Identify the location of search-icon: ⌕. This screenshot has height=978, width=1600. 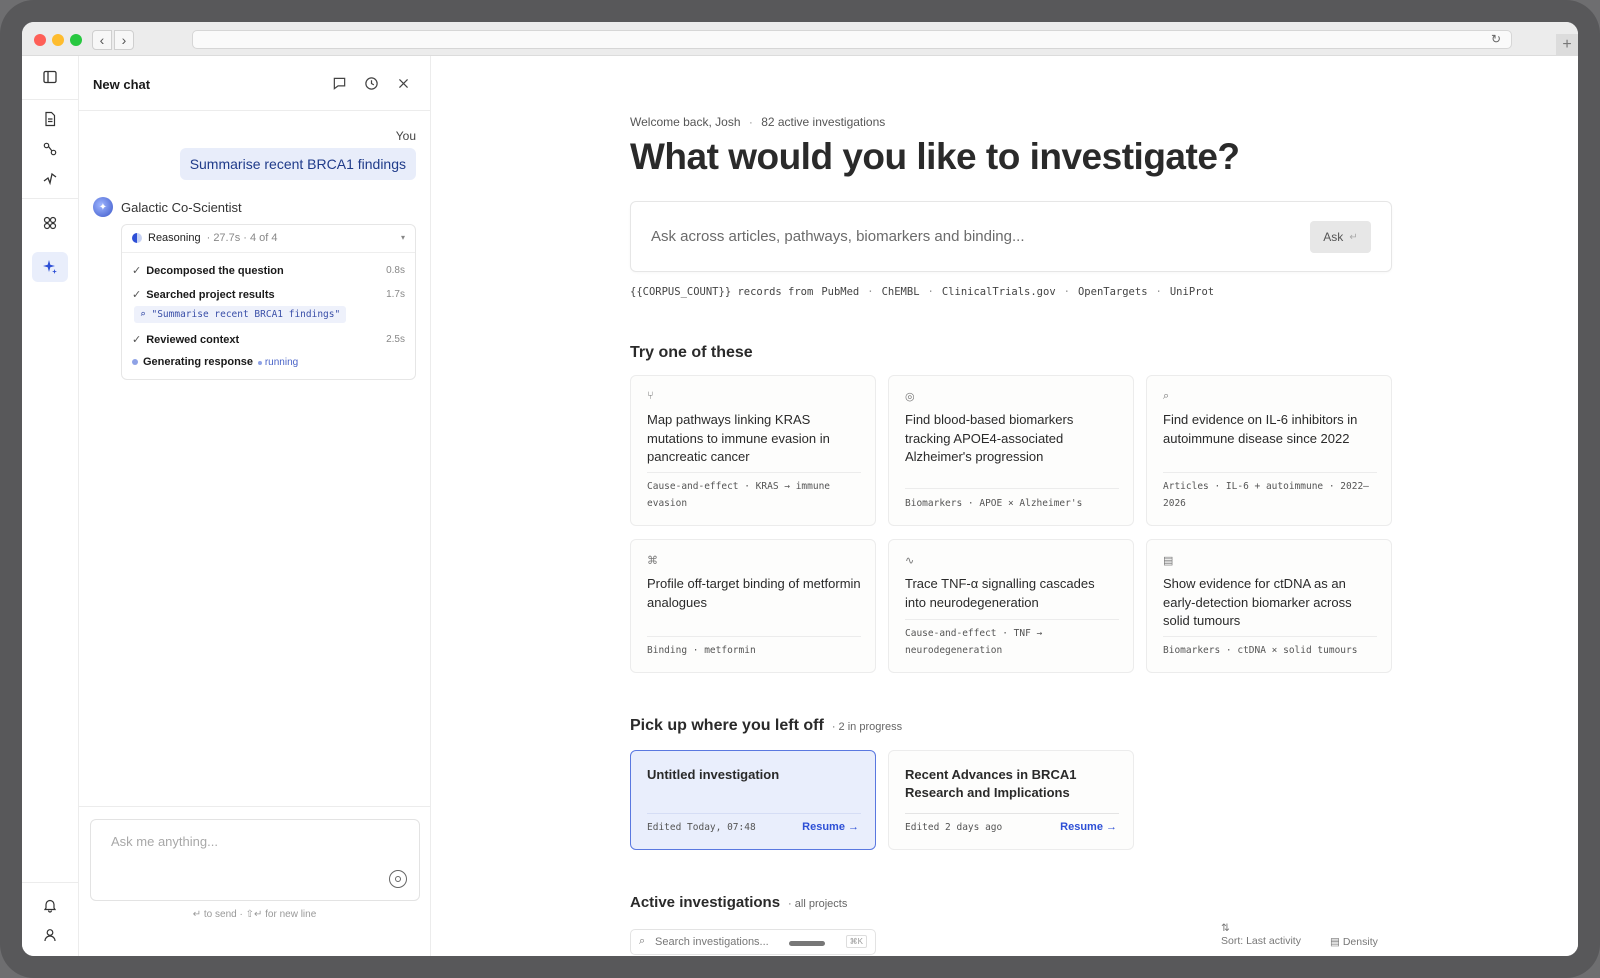
(143, 314).